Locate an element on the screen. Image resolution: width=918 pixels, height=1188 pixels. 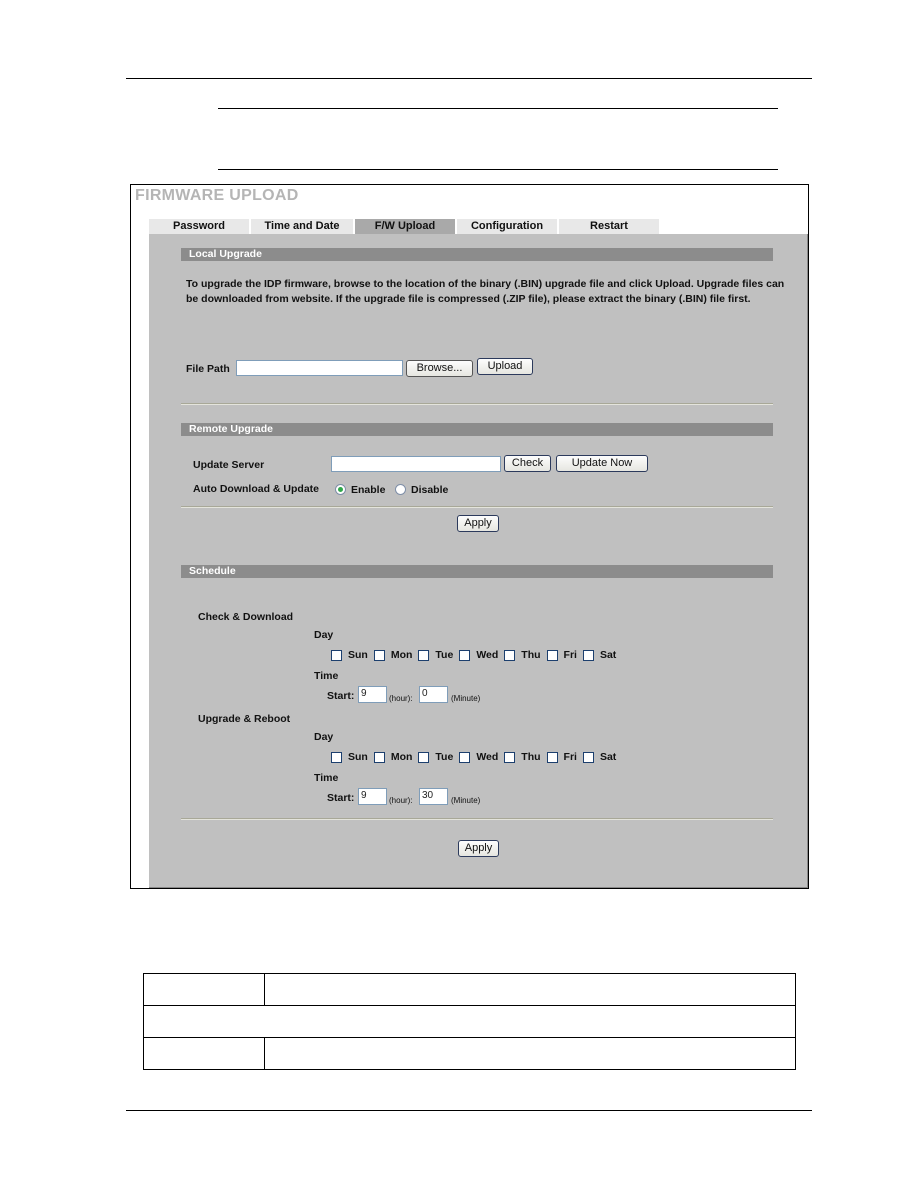
file-path-label: File Path is located at coordinates (208, 369).